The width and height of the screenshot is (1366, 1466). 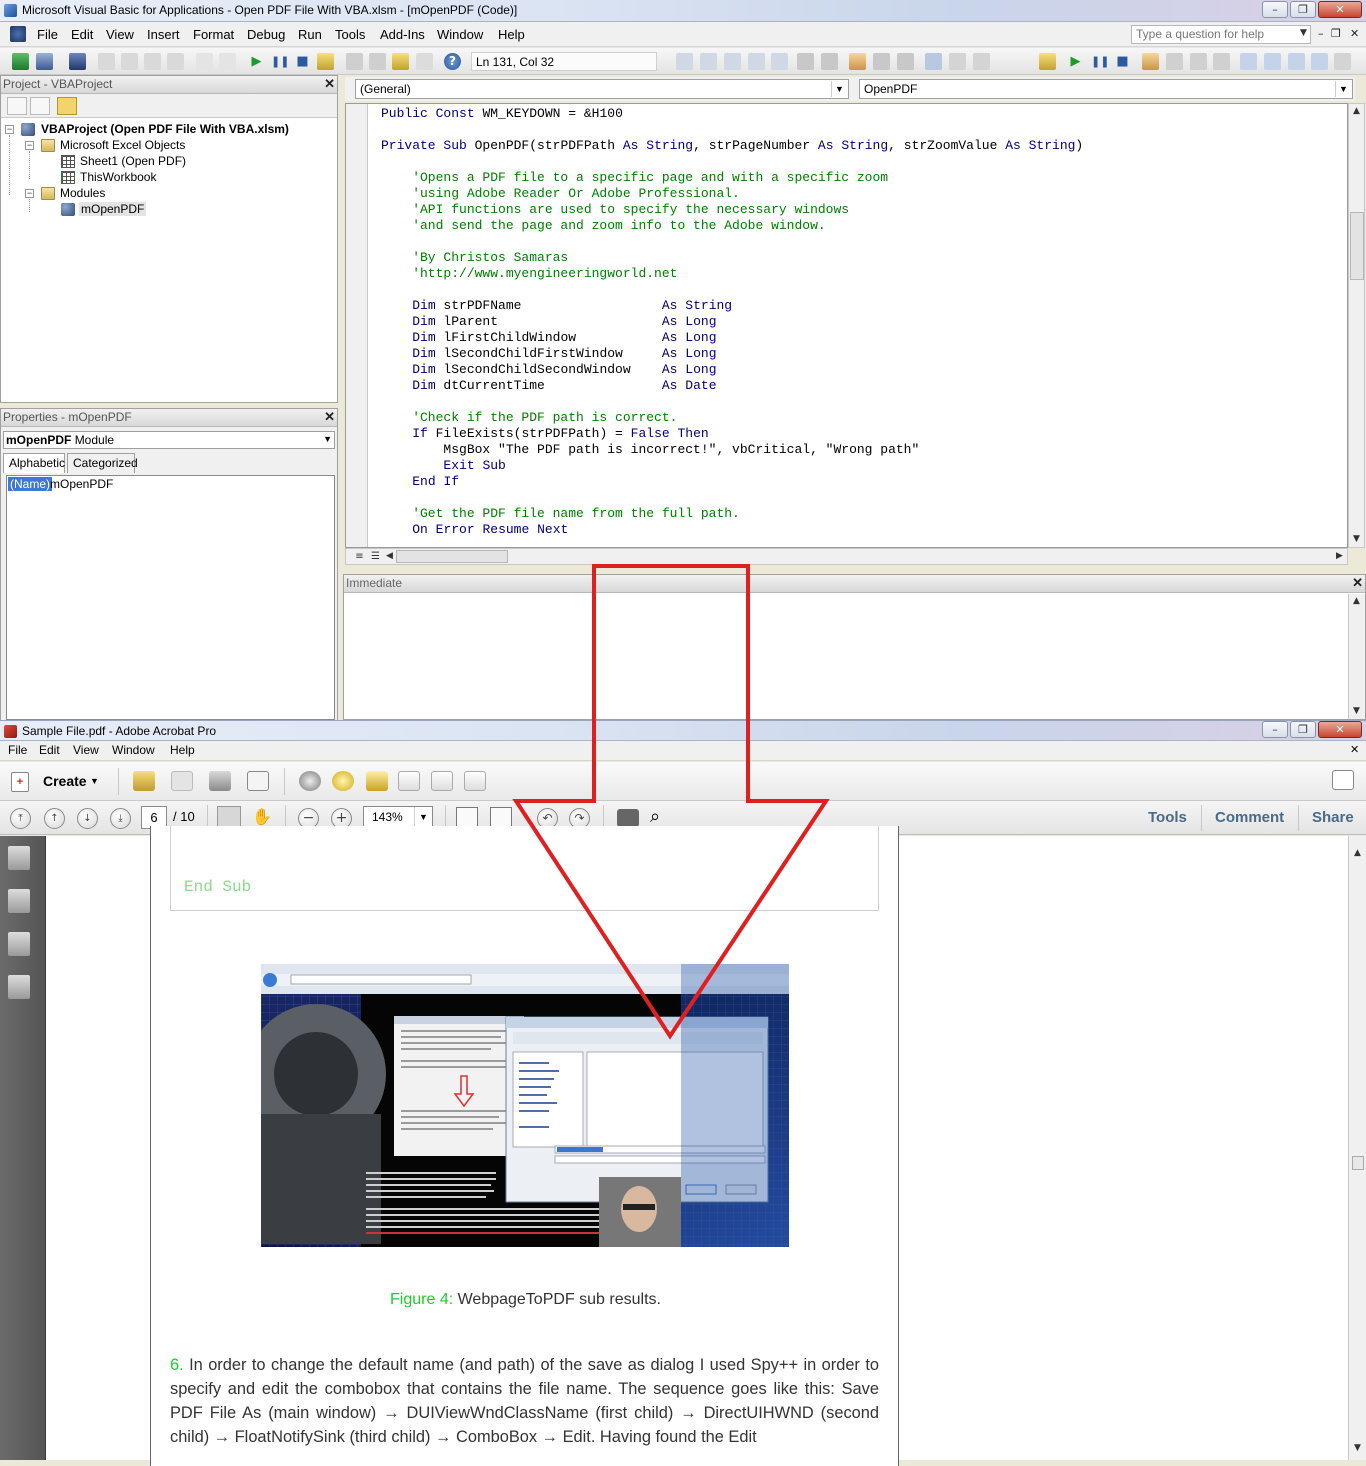 What do you see at coordinates (129, 61) in the screenshot?
I see `copy-icon` at bounding box center [129, 61].